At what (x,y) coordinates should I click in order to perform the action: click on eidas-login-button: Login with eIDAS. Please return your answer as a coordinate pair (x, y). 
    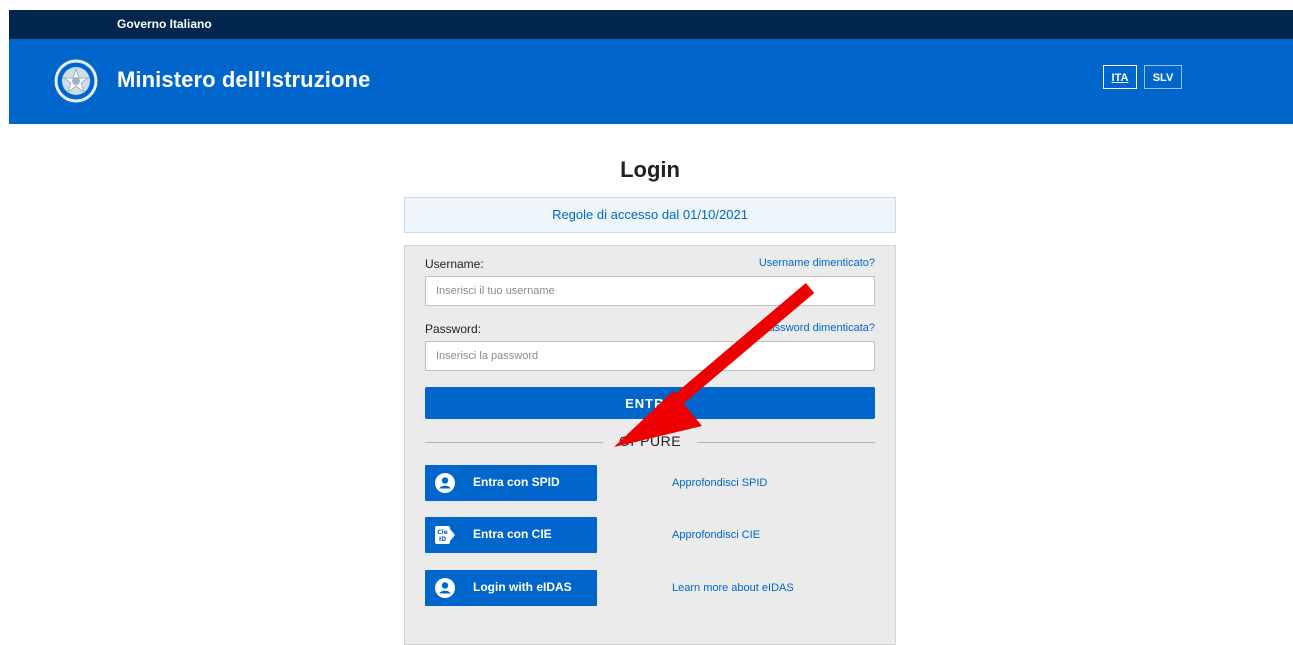
    Looking at the image, I should click on (511, 588).